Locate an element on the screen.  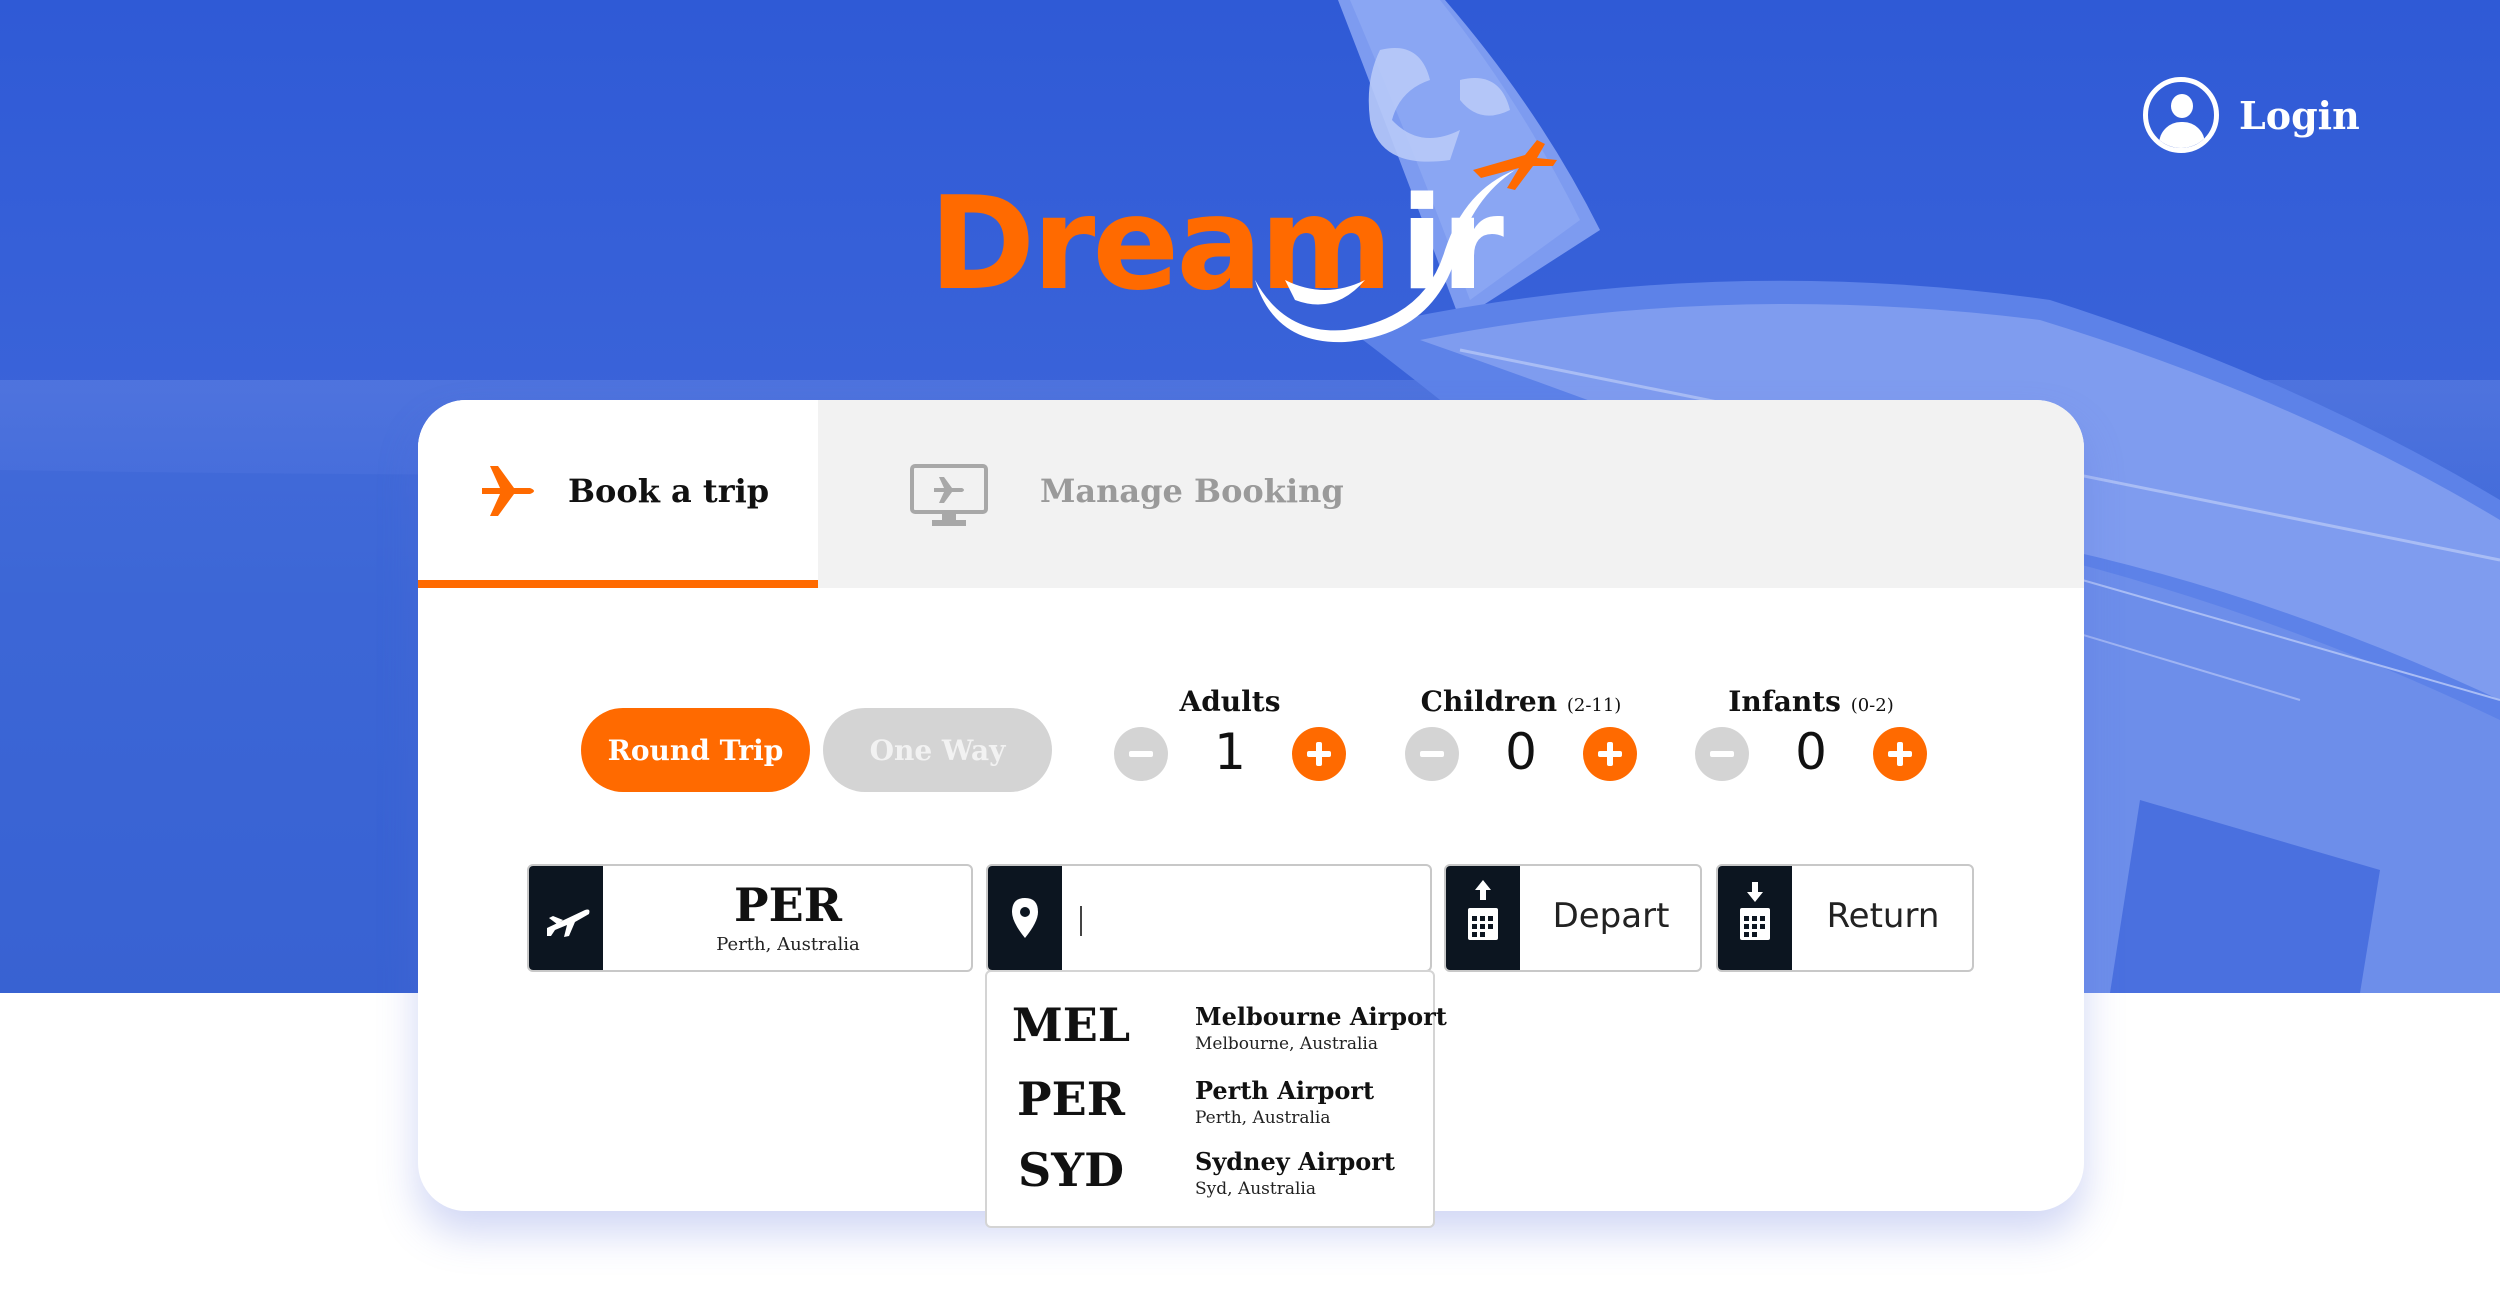
dreamair-logo: Dream ir is located at coordinates (1250, 240).